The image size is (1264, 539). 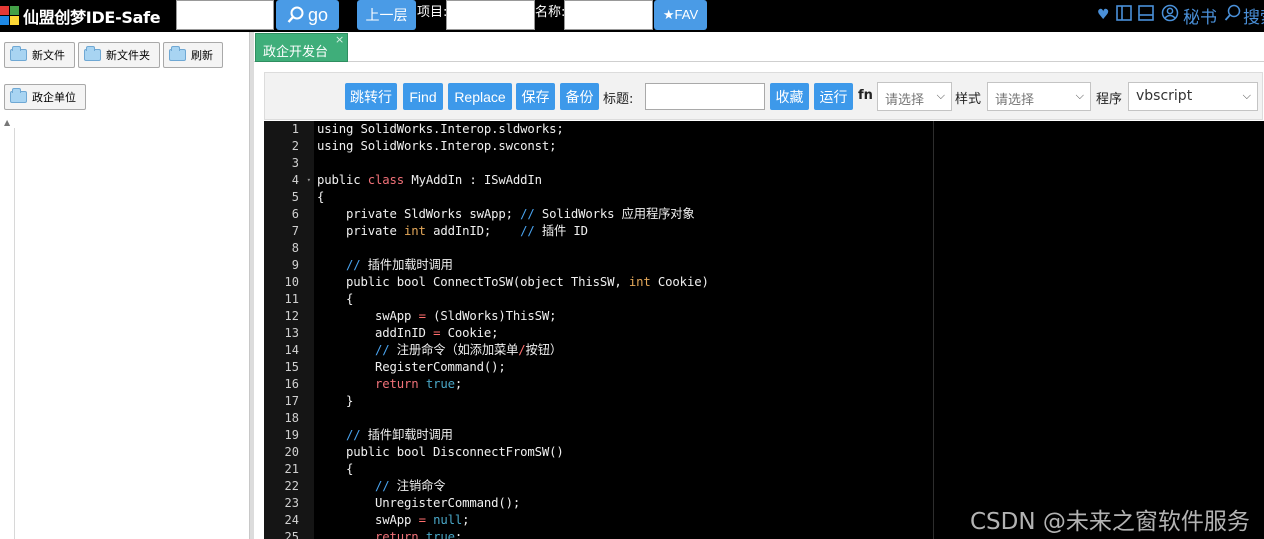 What do you see at coordinates (422, 316) in the screenshot?
I see `code-token: =` at bounding box center [422, 316].